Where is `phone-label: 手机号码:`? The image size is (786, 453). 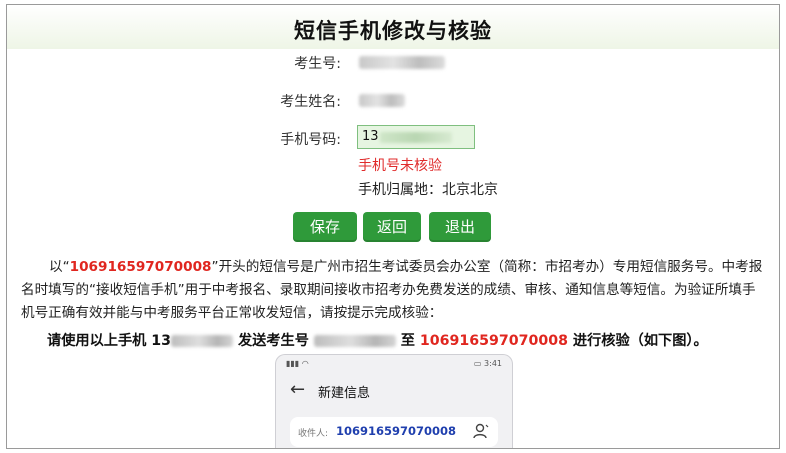
phone-label: 手机号码: is located at coordinates (310, 140).